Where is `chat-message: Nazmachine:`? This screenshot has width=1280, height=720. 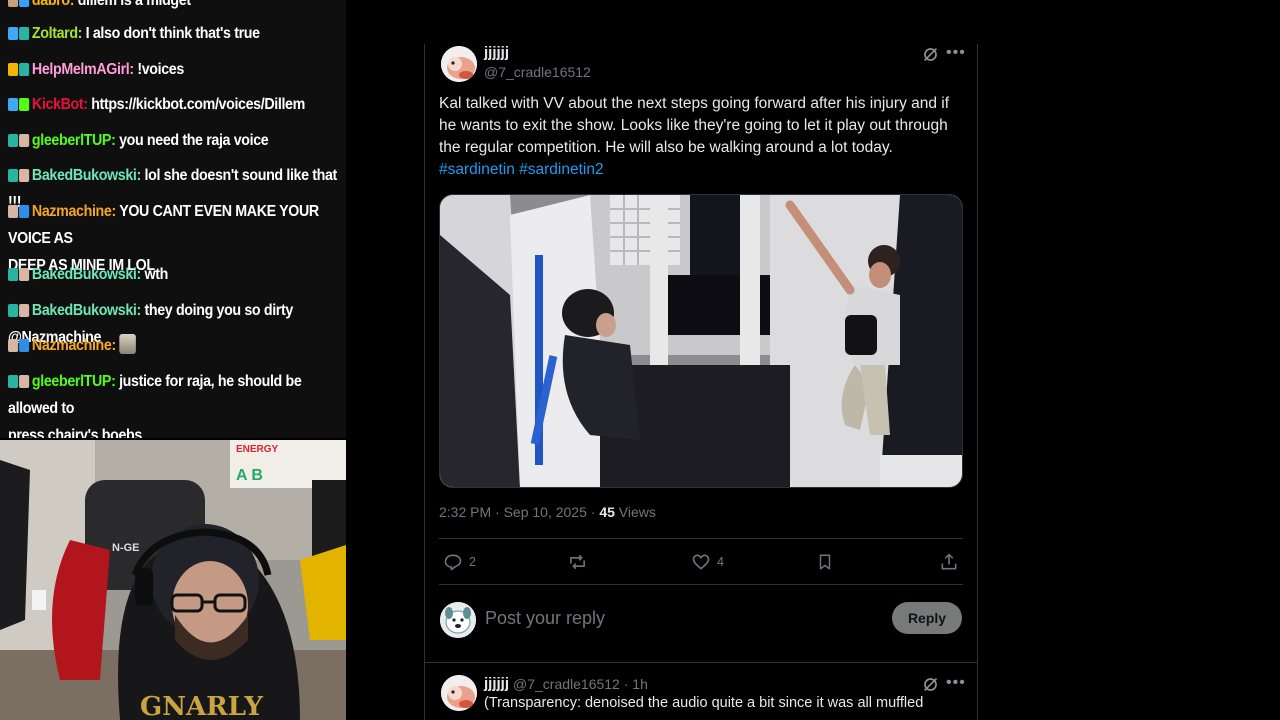 chat-message: Nazmachine: is located at coordinates (173, 345).